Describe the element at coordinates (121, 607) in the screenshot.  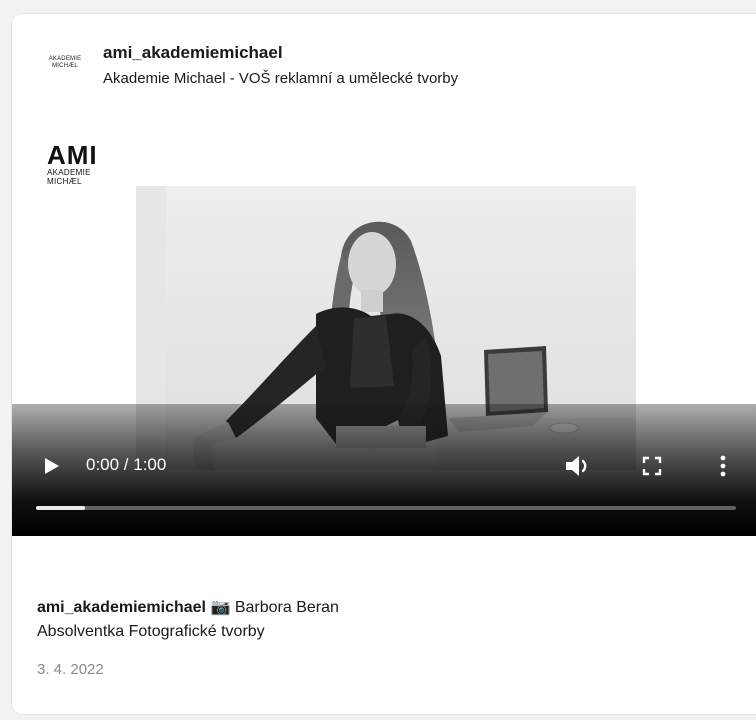
I see `caption-username: ami_akademiemichael` at that location.